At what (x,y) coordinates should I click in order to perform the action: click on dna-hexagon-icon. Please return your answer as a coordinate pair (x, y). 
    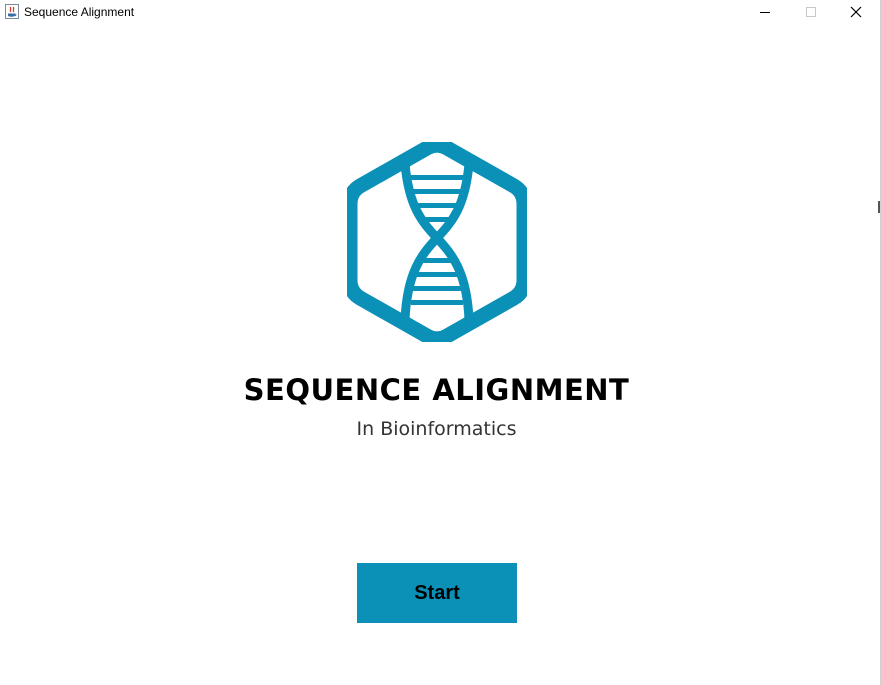
    Looking at the image, I should click on (437, 242).